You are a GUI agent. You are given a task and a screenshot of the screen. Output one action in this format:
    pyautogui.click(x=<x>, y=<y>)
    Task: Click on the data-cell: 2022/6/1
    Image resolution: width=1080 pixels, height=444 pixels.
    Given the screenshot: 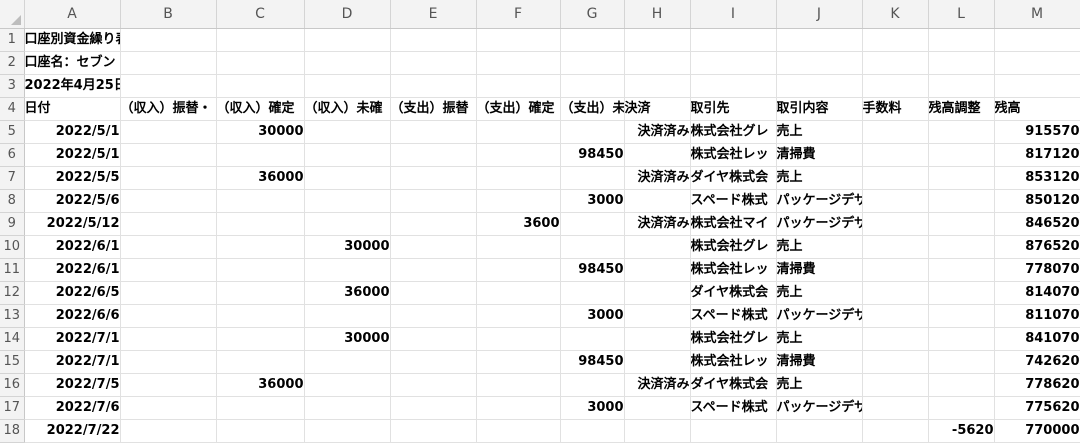 What is the action you would take?
    pyautogui.click(x=72, y=270)
    